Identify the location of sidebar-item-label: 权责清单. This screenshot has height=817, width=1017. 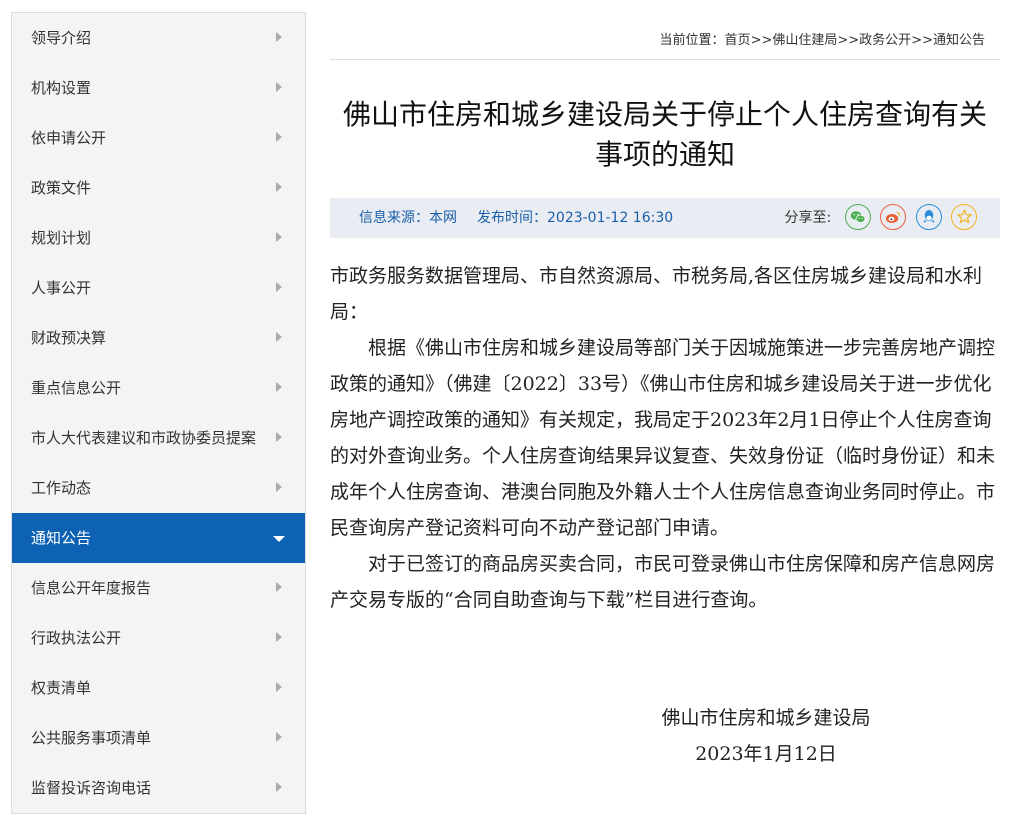
(61, 688).